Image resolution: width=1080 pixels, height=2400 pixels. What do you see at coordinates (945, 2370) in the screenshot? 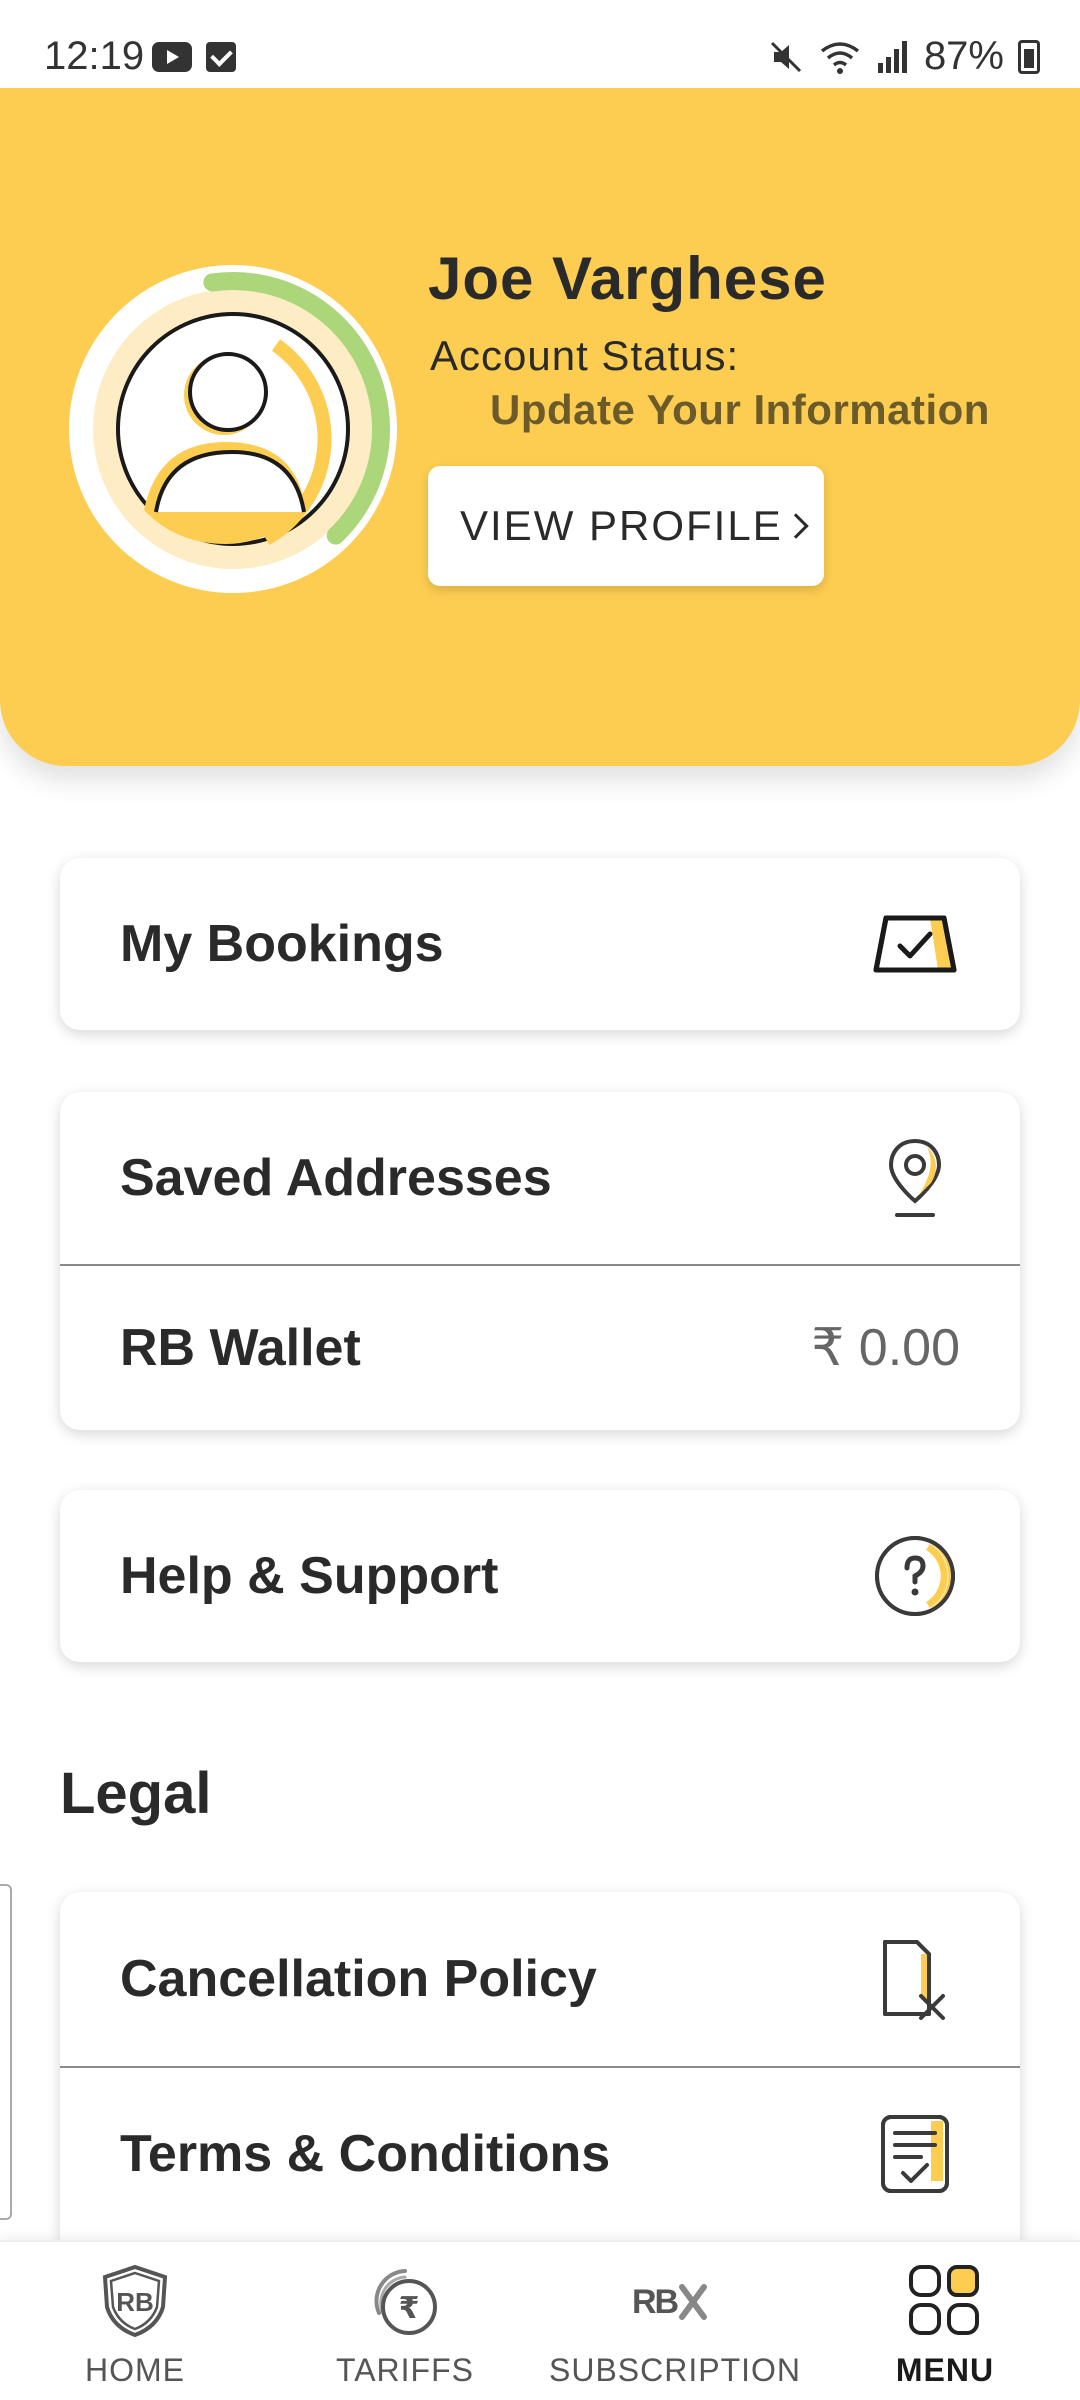
I see `nav-menu-label: MENU` at bounding box center [945, 2370].